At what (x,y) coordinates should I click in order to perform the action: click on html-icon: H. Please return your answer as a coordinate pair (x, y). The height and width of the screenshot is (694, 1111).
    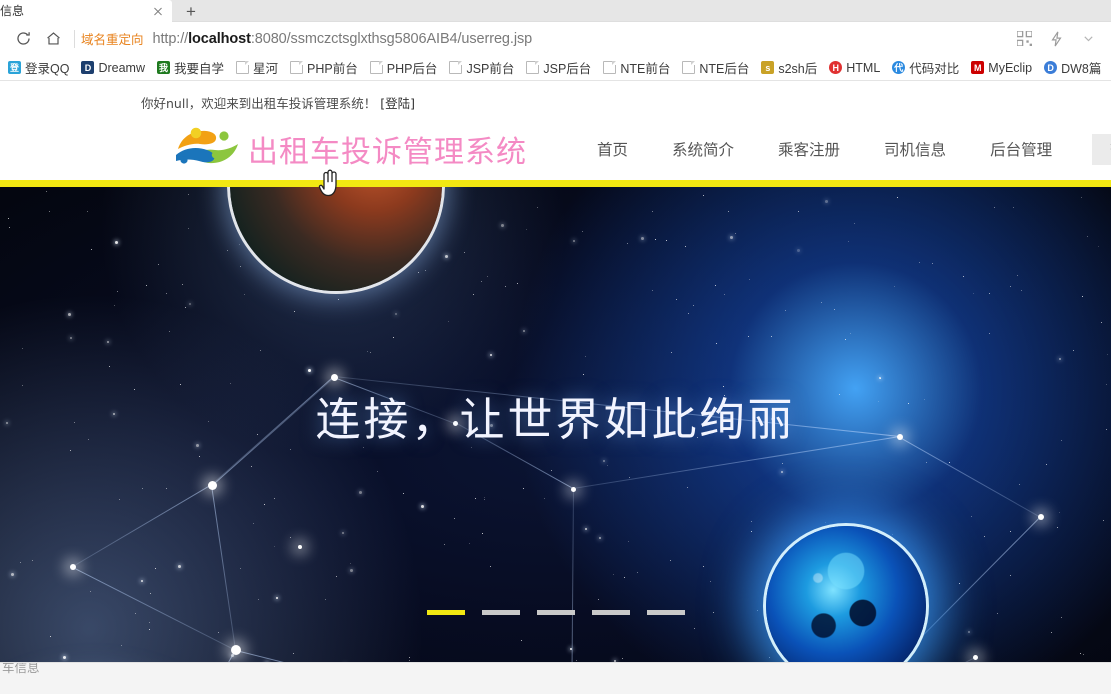
    Looking at the image, I should click on (836, 67).